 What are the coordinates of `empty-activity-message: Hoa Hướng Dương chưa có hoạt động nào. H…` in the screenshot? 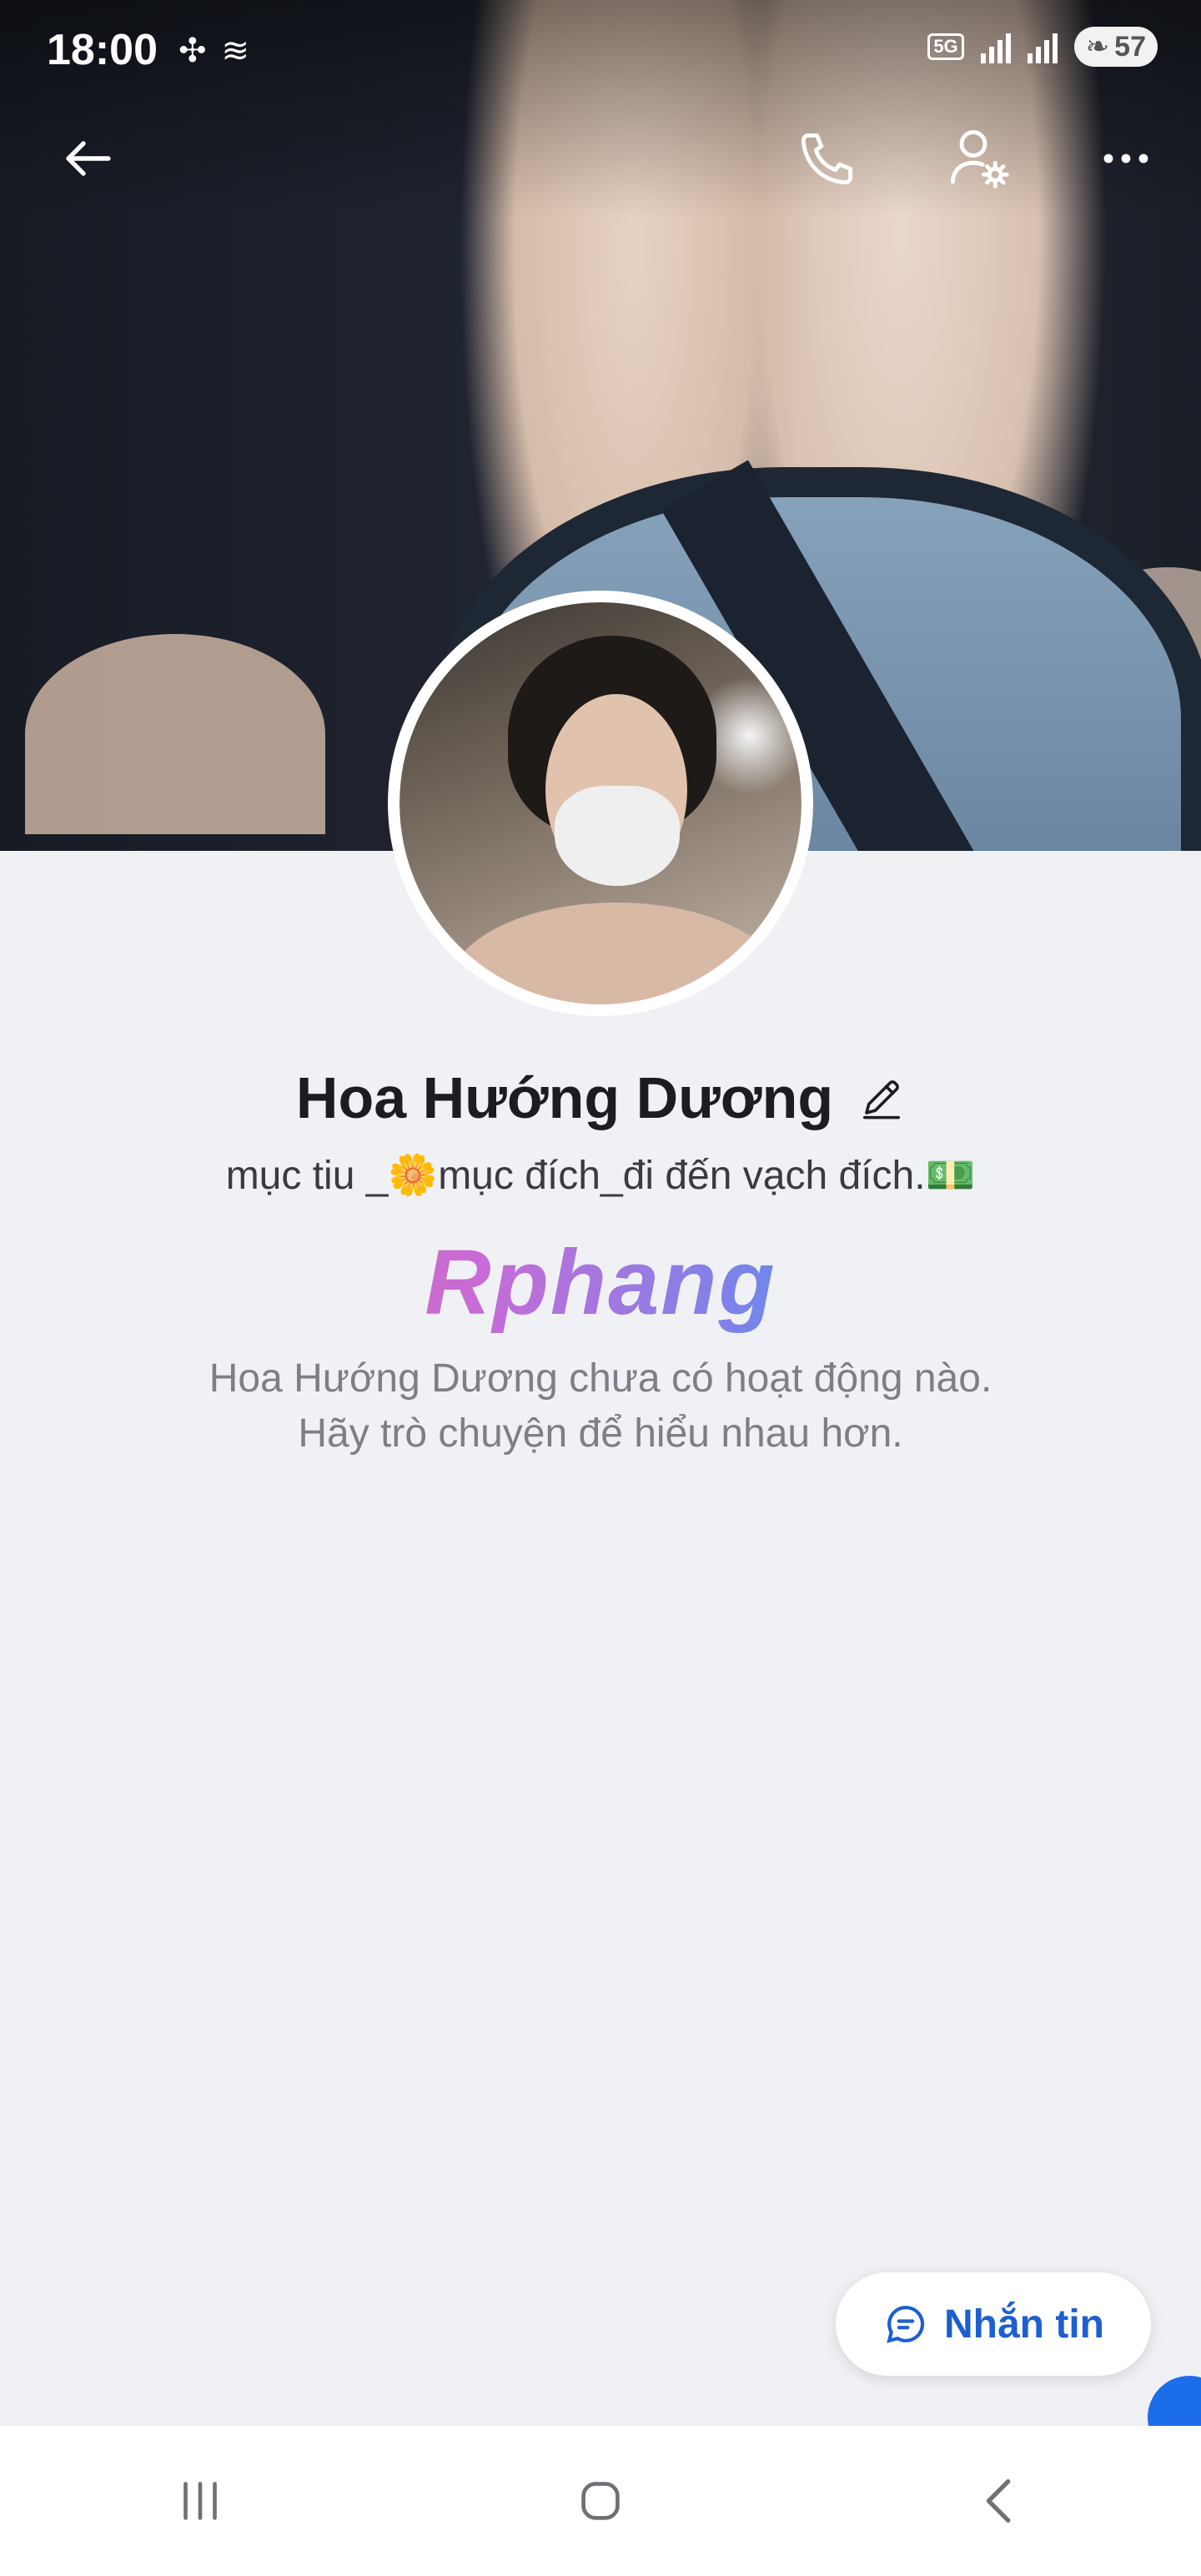 It's located at (601, 1406).